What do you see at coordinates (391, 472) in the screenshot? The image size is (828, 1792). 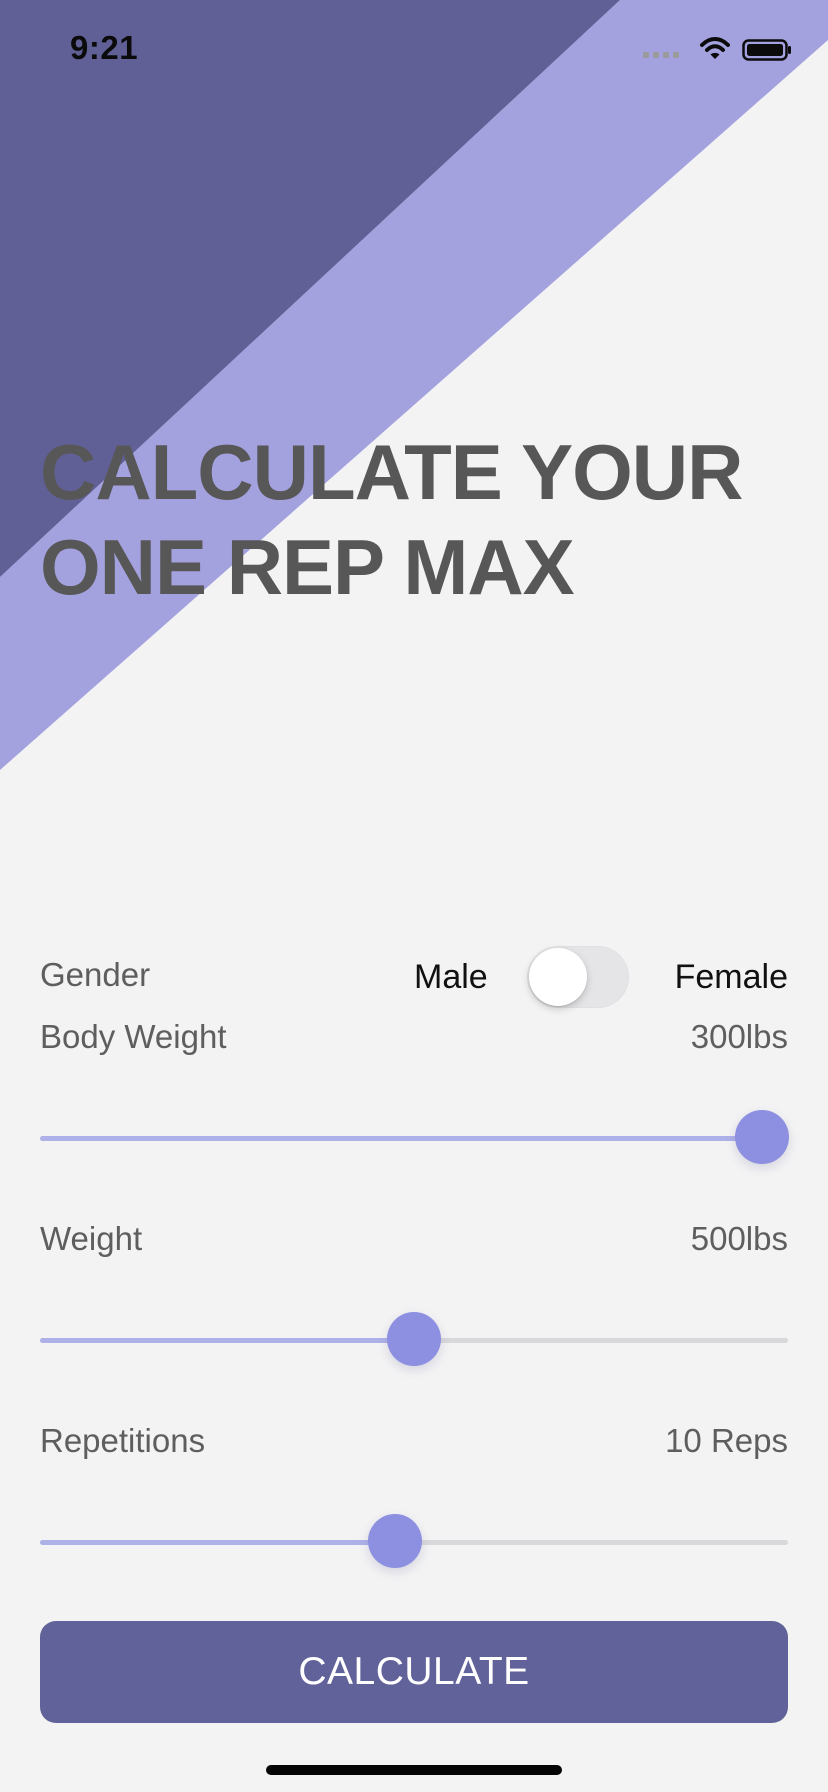 I see `page-title-line-1: CALCULATE YOUR` at bounding box center [391, 472].